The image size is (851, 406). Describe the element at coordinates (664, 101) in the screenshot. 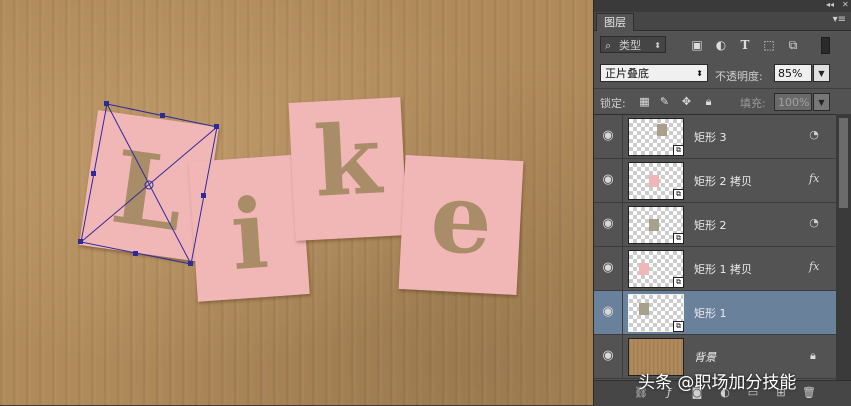

I see `lock-image-icon: ✎` at that location.